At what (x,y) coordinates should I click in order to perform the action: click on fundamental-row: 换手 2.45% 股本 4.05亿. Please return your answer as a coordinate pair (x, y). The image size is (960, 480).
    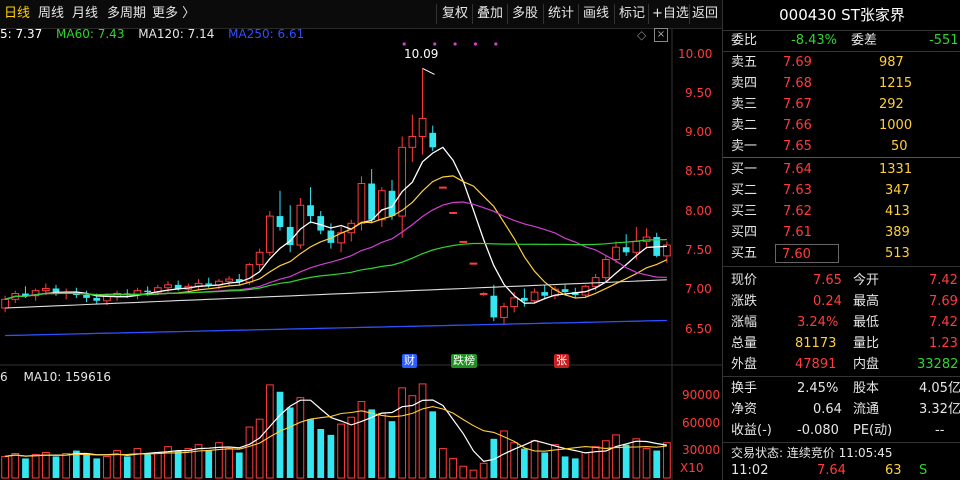
    Looking at the image, I should click on (845, 388).